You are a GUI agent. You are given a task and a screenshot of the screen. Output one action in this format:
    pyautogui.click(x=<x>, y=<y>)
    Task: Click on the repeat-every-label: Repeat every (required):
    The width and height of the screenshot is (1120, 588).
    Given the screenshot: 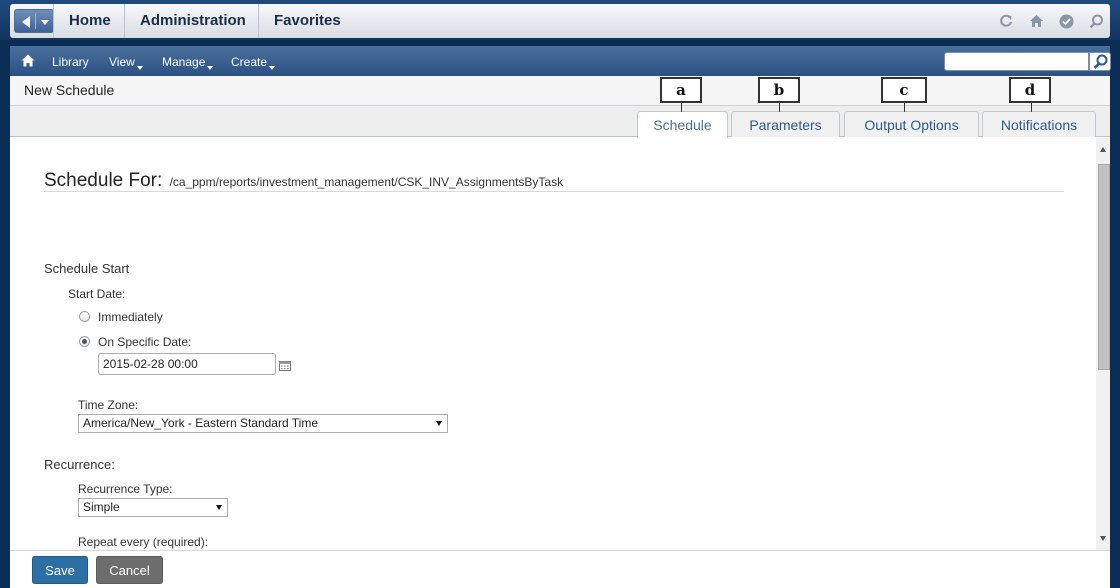 What is the action you would take?
    pyautogui.click(x=143, y=542)
    